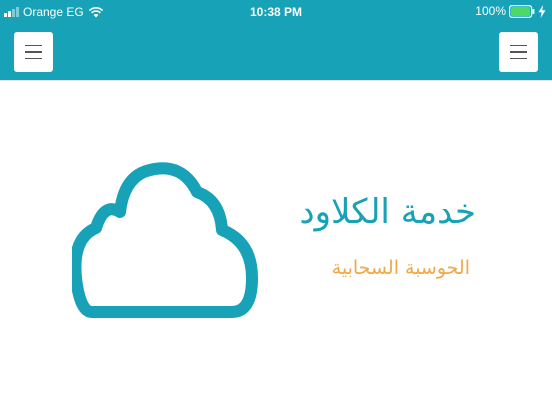 The height and width of the screenshot is (414, 552). Describe the element at coordinates (33, 52) in the screenshot. I see `left-menu-button` at that location.